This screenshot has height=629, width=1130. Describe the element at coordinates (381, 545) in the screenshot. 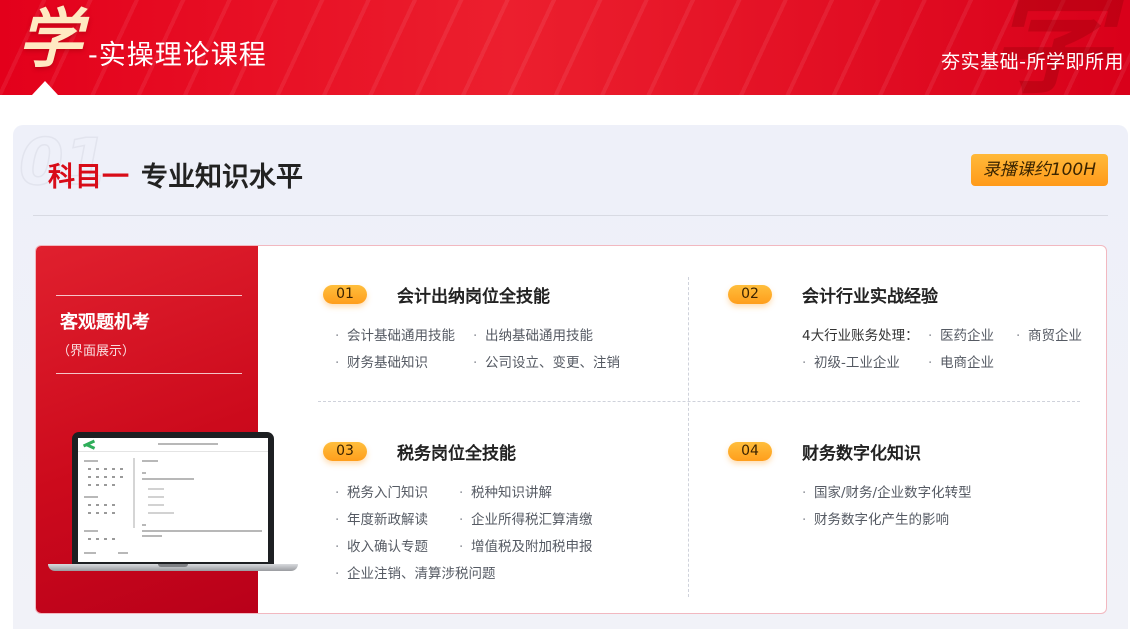

I see `module-item: 收入确认专题` at that location.